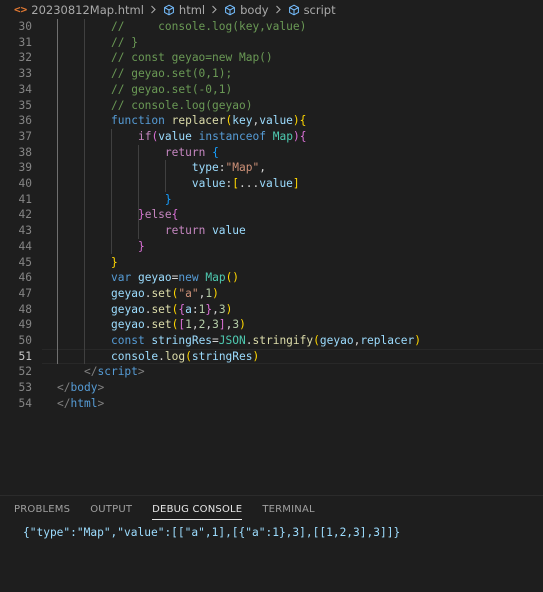 Image resolution: width=543 pixels, height=592 pixels. Describe the element at coordinates (271, 168) in the screenshot. I see `code-line: 39 type:"Map",` at that location.